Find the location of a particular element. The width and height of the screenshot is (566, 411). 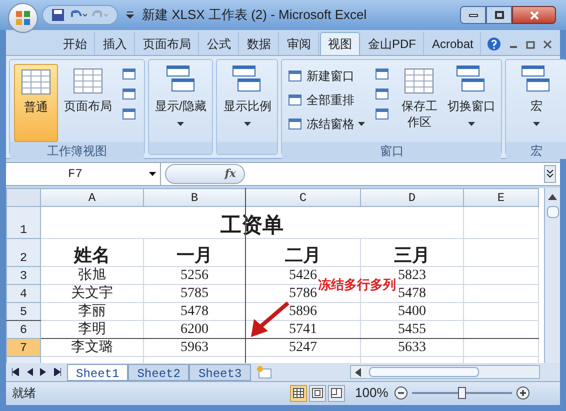

ribbon-button: 普通 is located at coordinates (36, 103).